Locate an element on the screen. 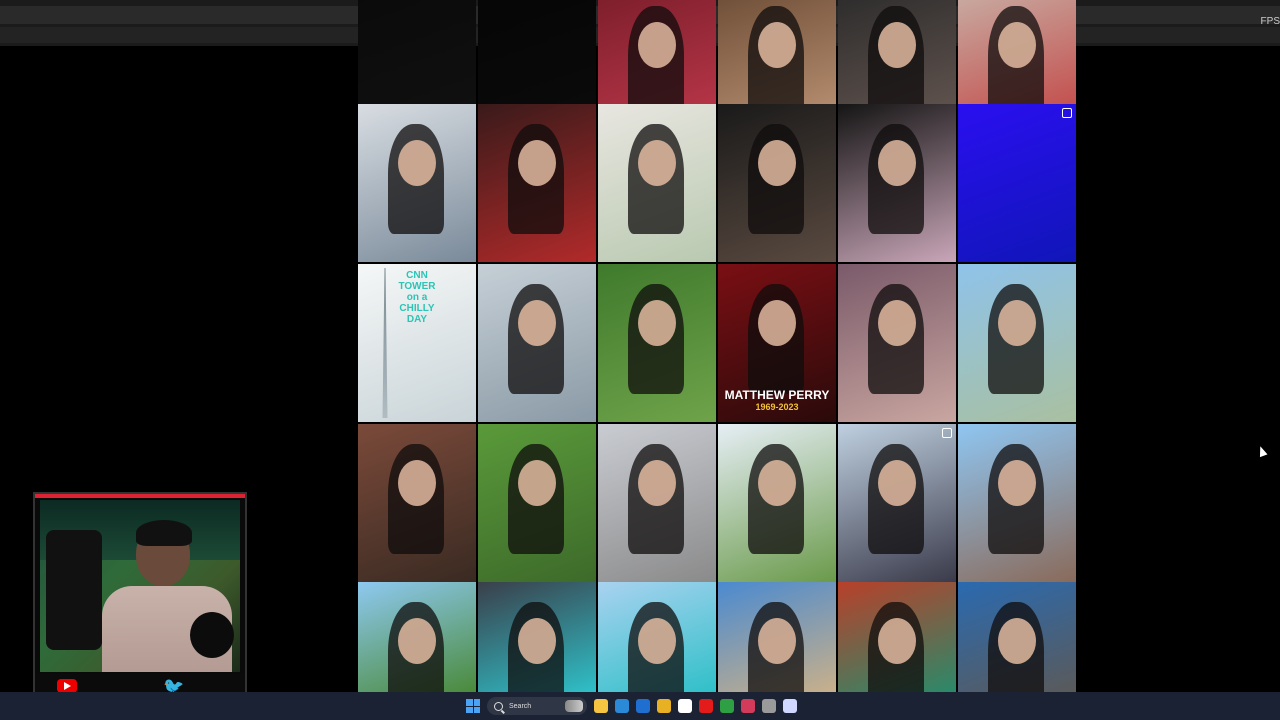  caption-line: CNN is located at coordinates (417, 275).